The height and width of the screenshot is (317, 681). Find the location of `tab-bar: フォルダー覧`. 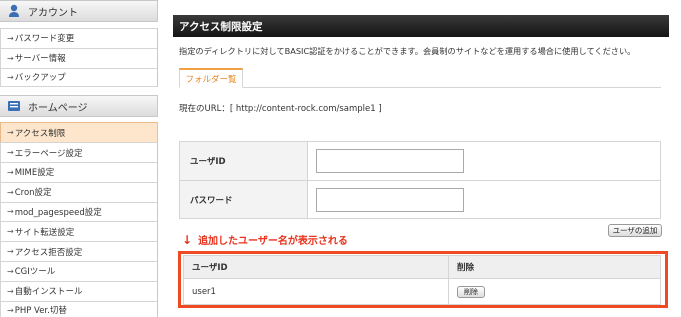

tab-bar: フォルダー覧 is located at coordinates (420, 77).